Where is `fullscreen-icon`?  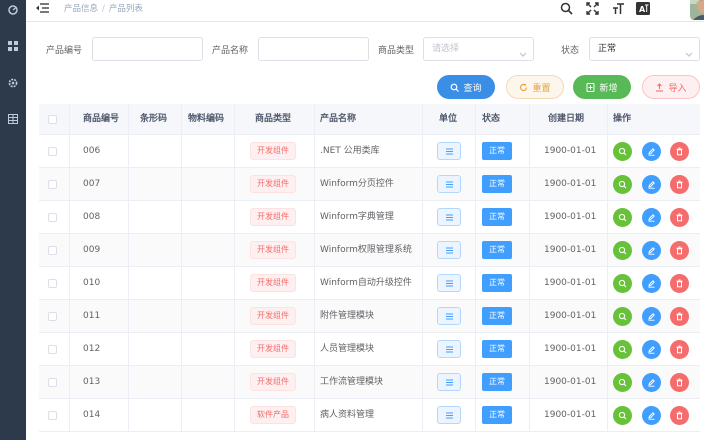 fullscreen-icon is located at coordinates (592, 8).